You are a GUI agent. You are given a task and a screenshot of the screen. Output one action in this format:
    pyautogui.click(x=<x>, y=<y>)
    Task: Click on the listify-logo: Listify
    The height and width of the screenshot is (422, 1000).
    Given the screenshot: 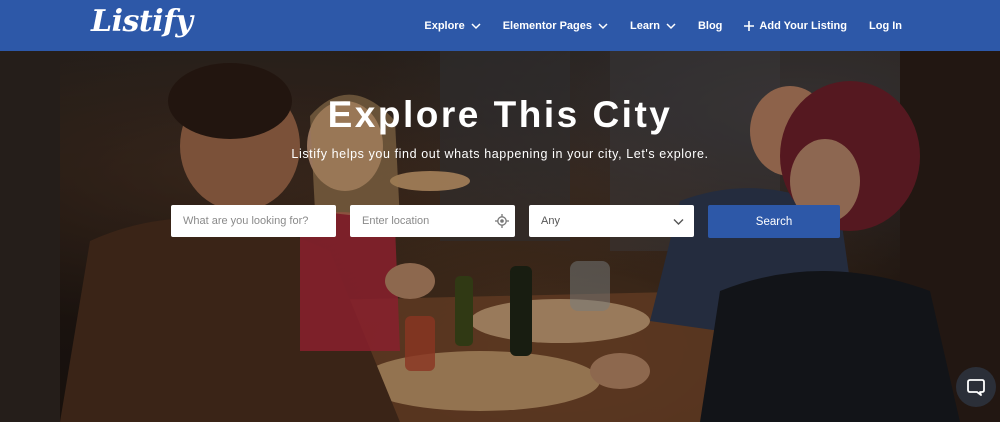 What is the action you would take?
    pyautogui.click(x=142, y=21)
    